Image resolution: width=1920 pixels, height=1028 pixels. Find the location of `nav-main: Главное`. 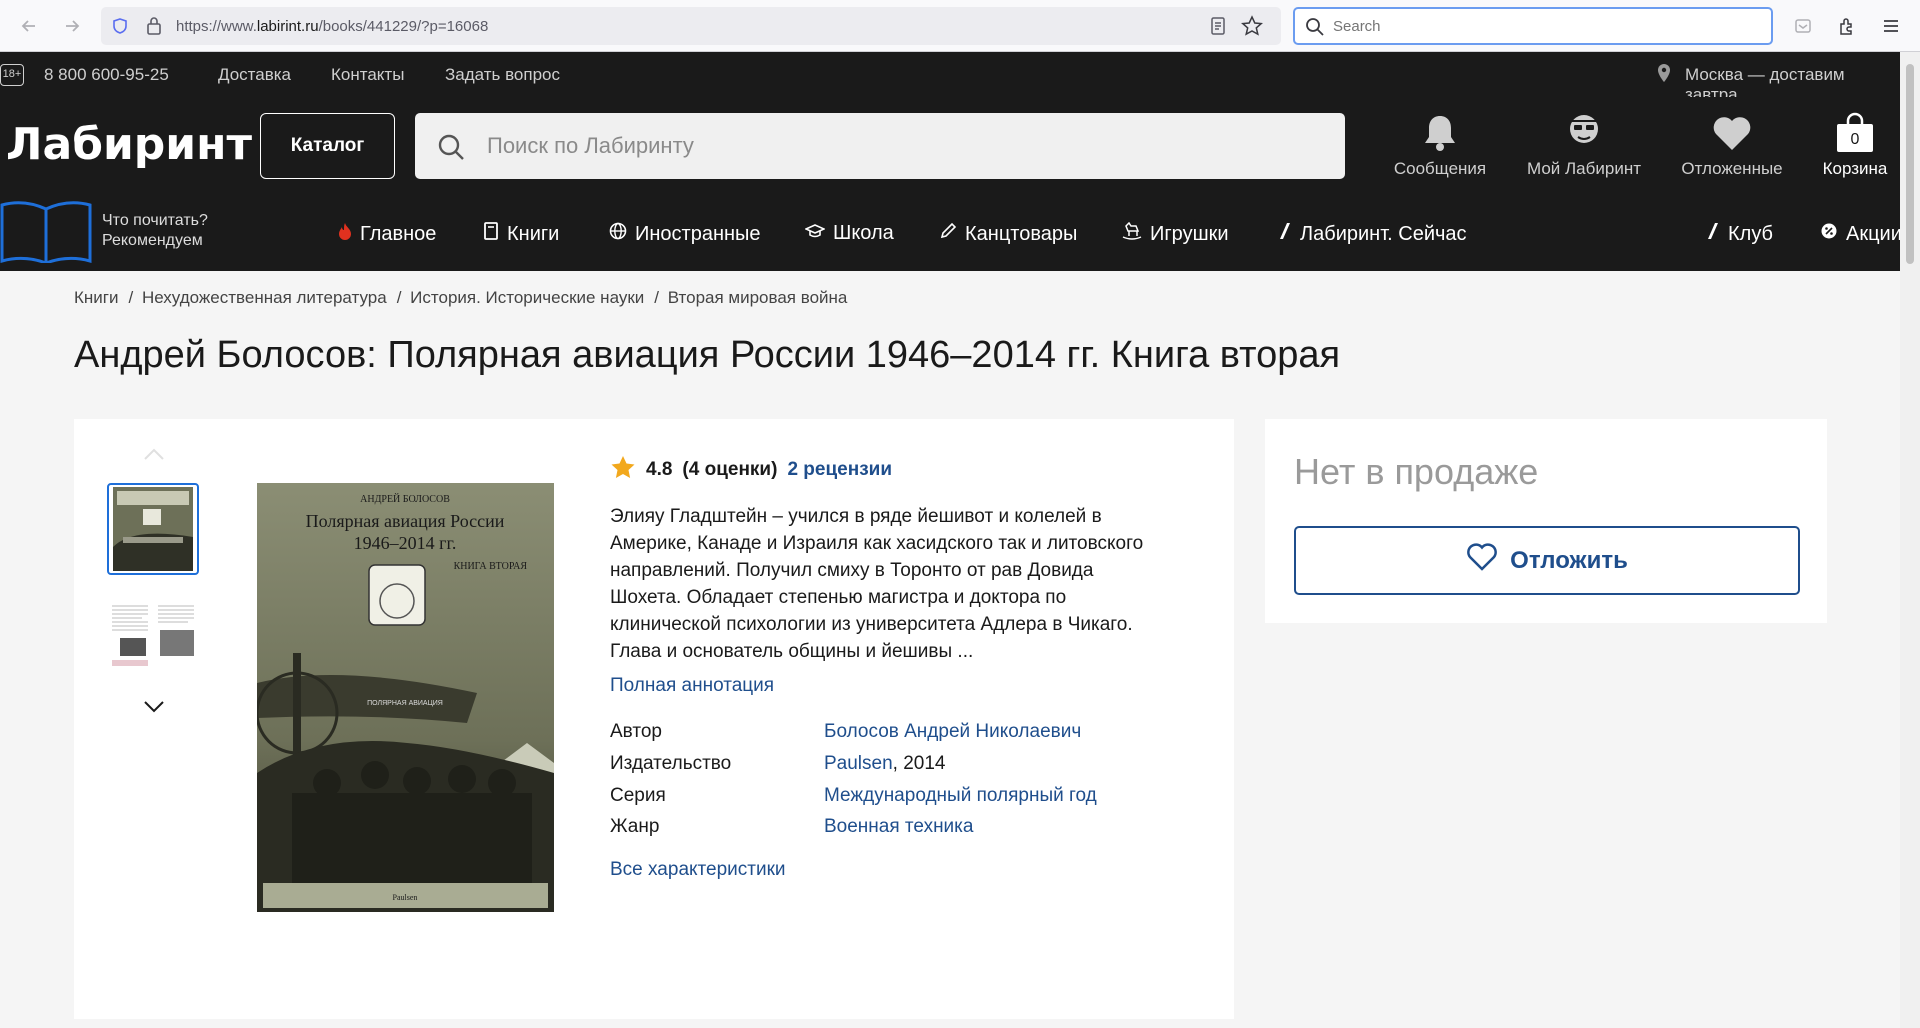

nav-main: Главное is located at coordinates (387, 234).